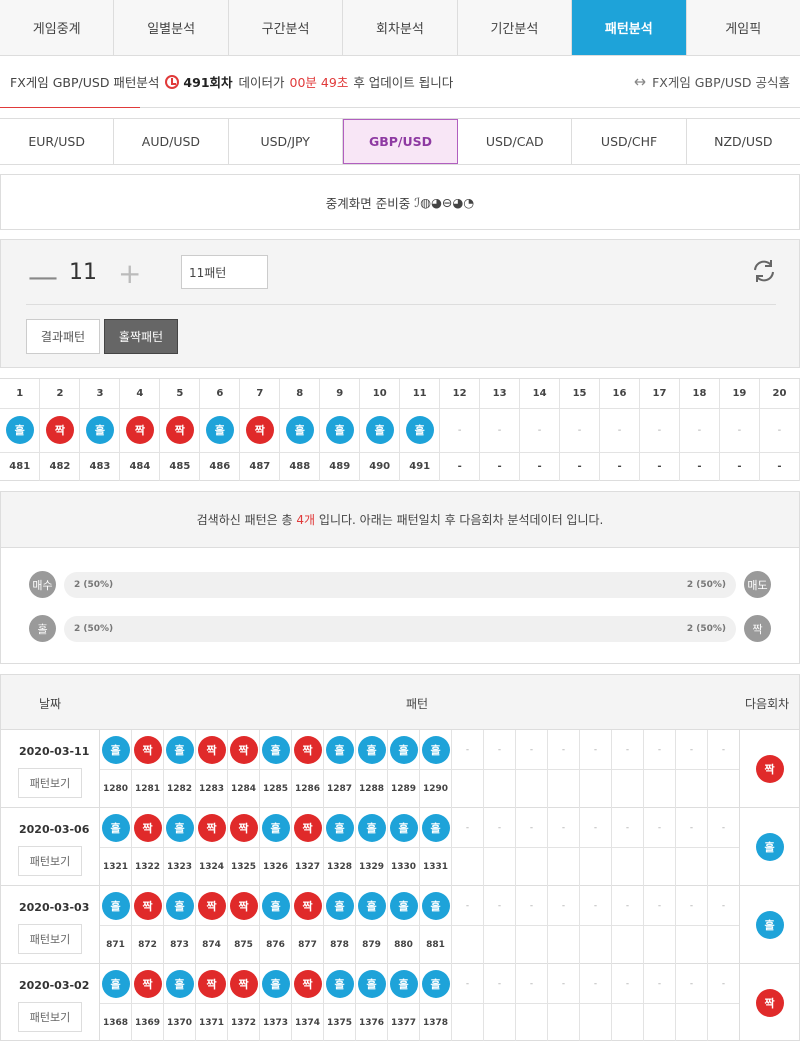 Image resolution: width=800 pixels, height=1041 pixels. Describe the element at coordinates (43, 277) in the screenshot. I see `decrement-button: —` at that location.